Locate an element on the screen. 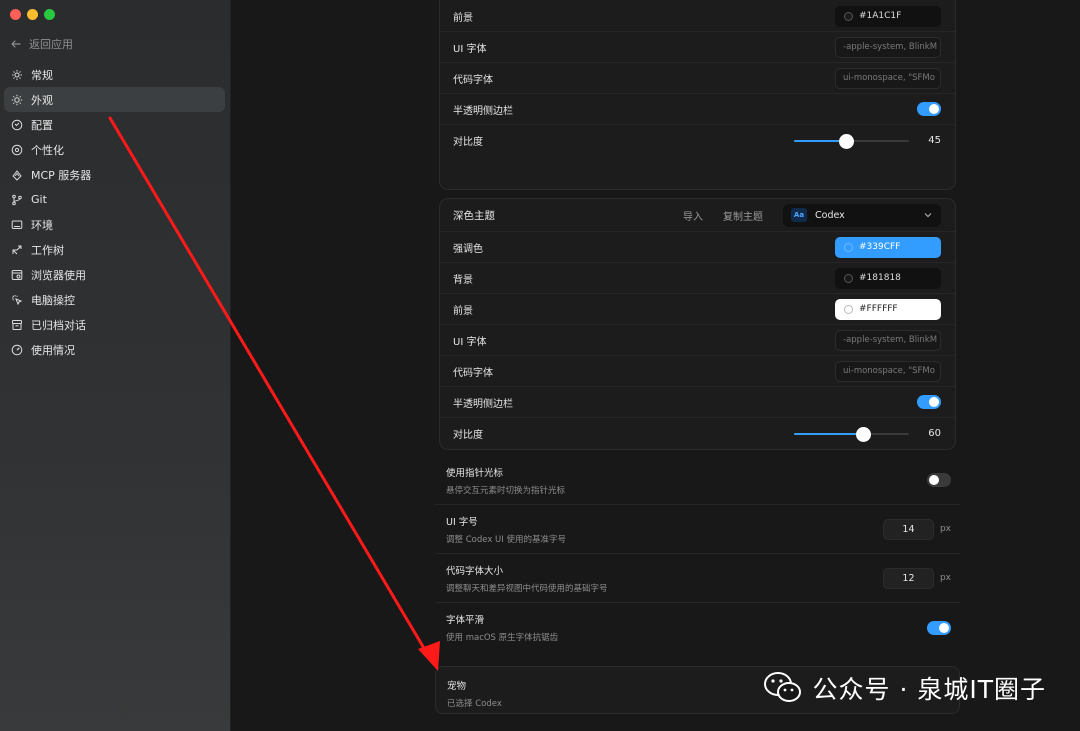 The width and height of the screenshot is (1080, 731). code-font-size-title: 代码字体大小 is located at coordinates (475, 571).